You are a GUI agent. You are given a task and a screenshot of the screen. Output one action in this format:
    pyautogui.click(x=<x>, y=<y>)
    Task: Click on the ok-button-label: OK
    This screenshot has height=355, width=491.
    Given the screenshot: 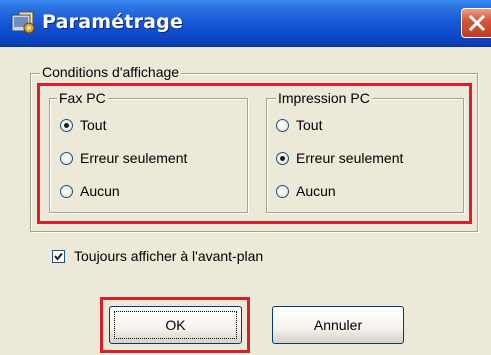 What is the action you would take?
    pyautogui.click(x=175, y=325)
    